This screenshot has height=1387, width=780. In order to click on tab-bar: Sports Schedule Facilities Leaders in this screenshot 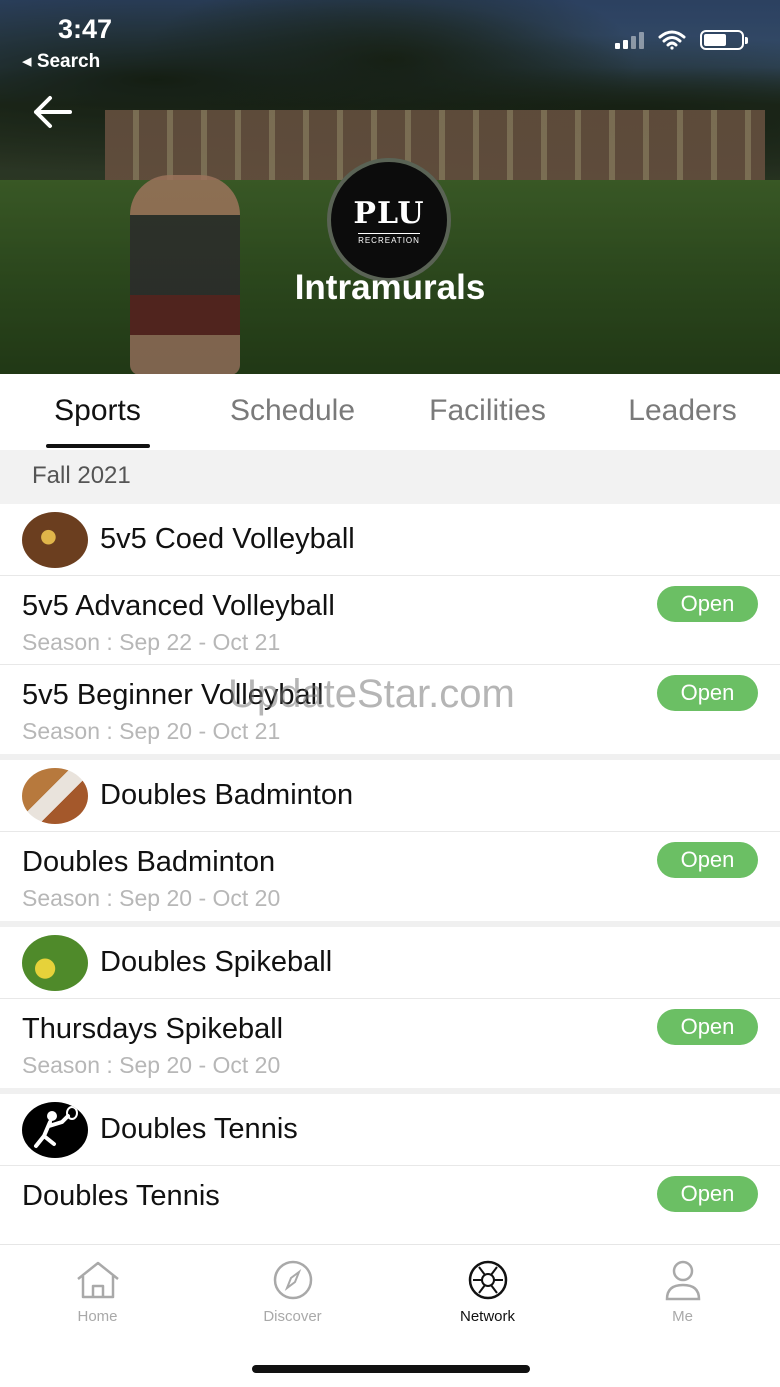, I will do `click(390, 412)`.